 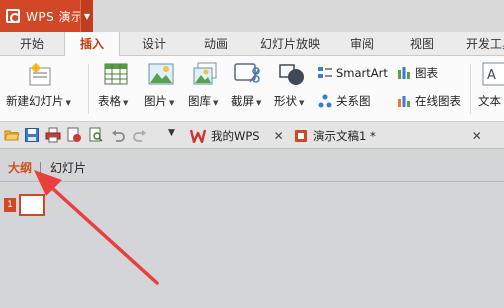 I want to click on textbox-label: 文本, so click(x=489, y=101).